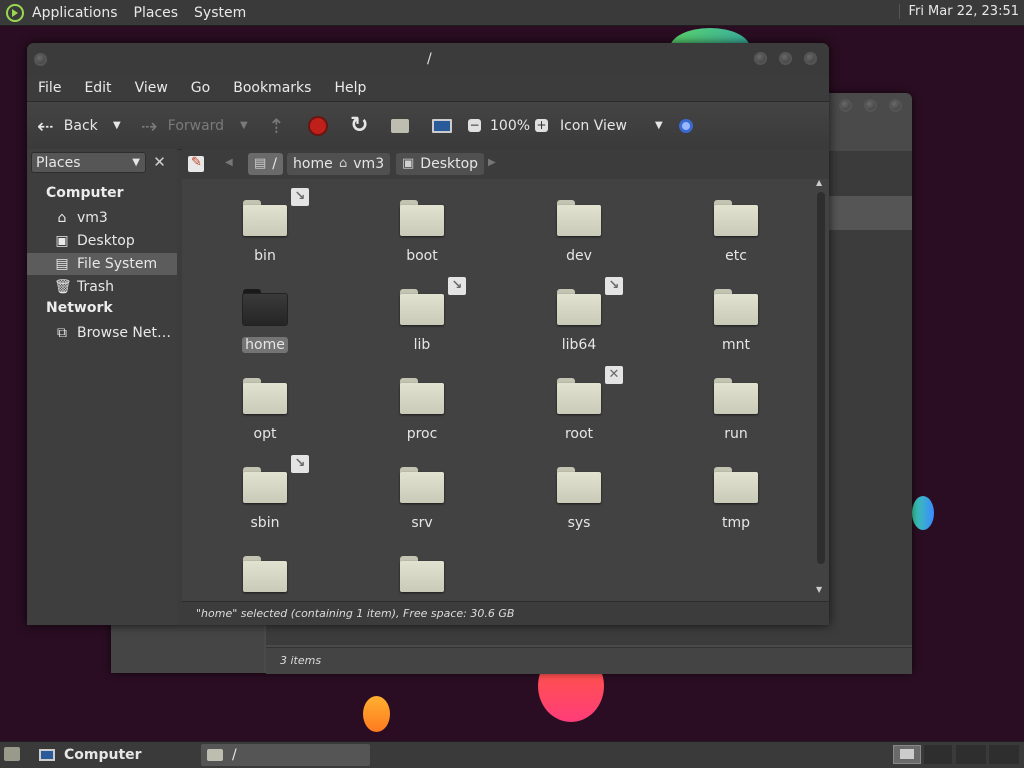 The width and height of the screenshot is (1024, 768). I want to click on file-item-dev: dev, so click(579, 232).